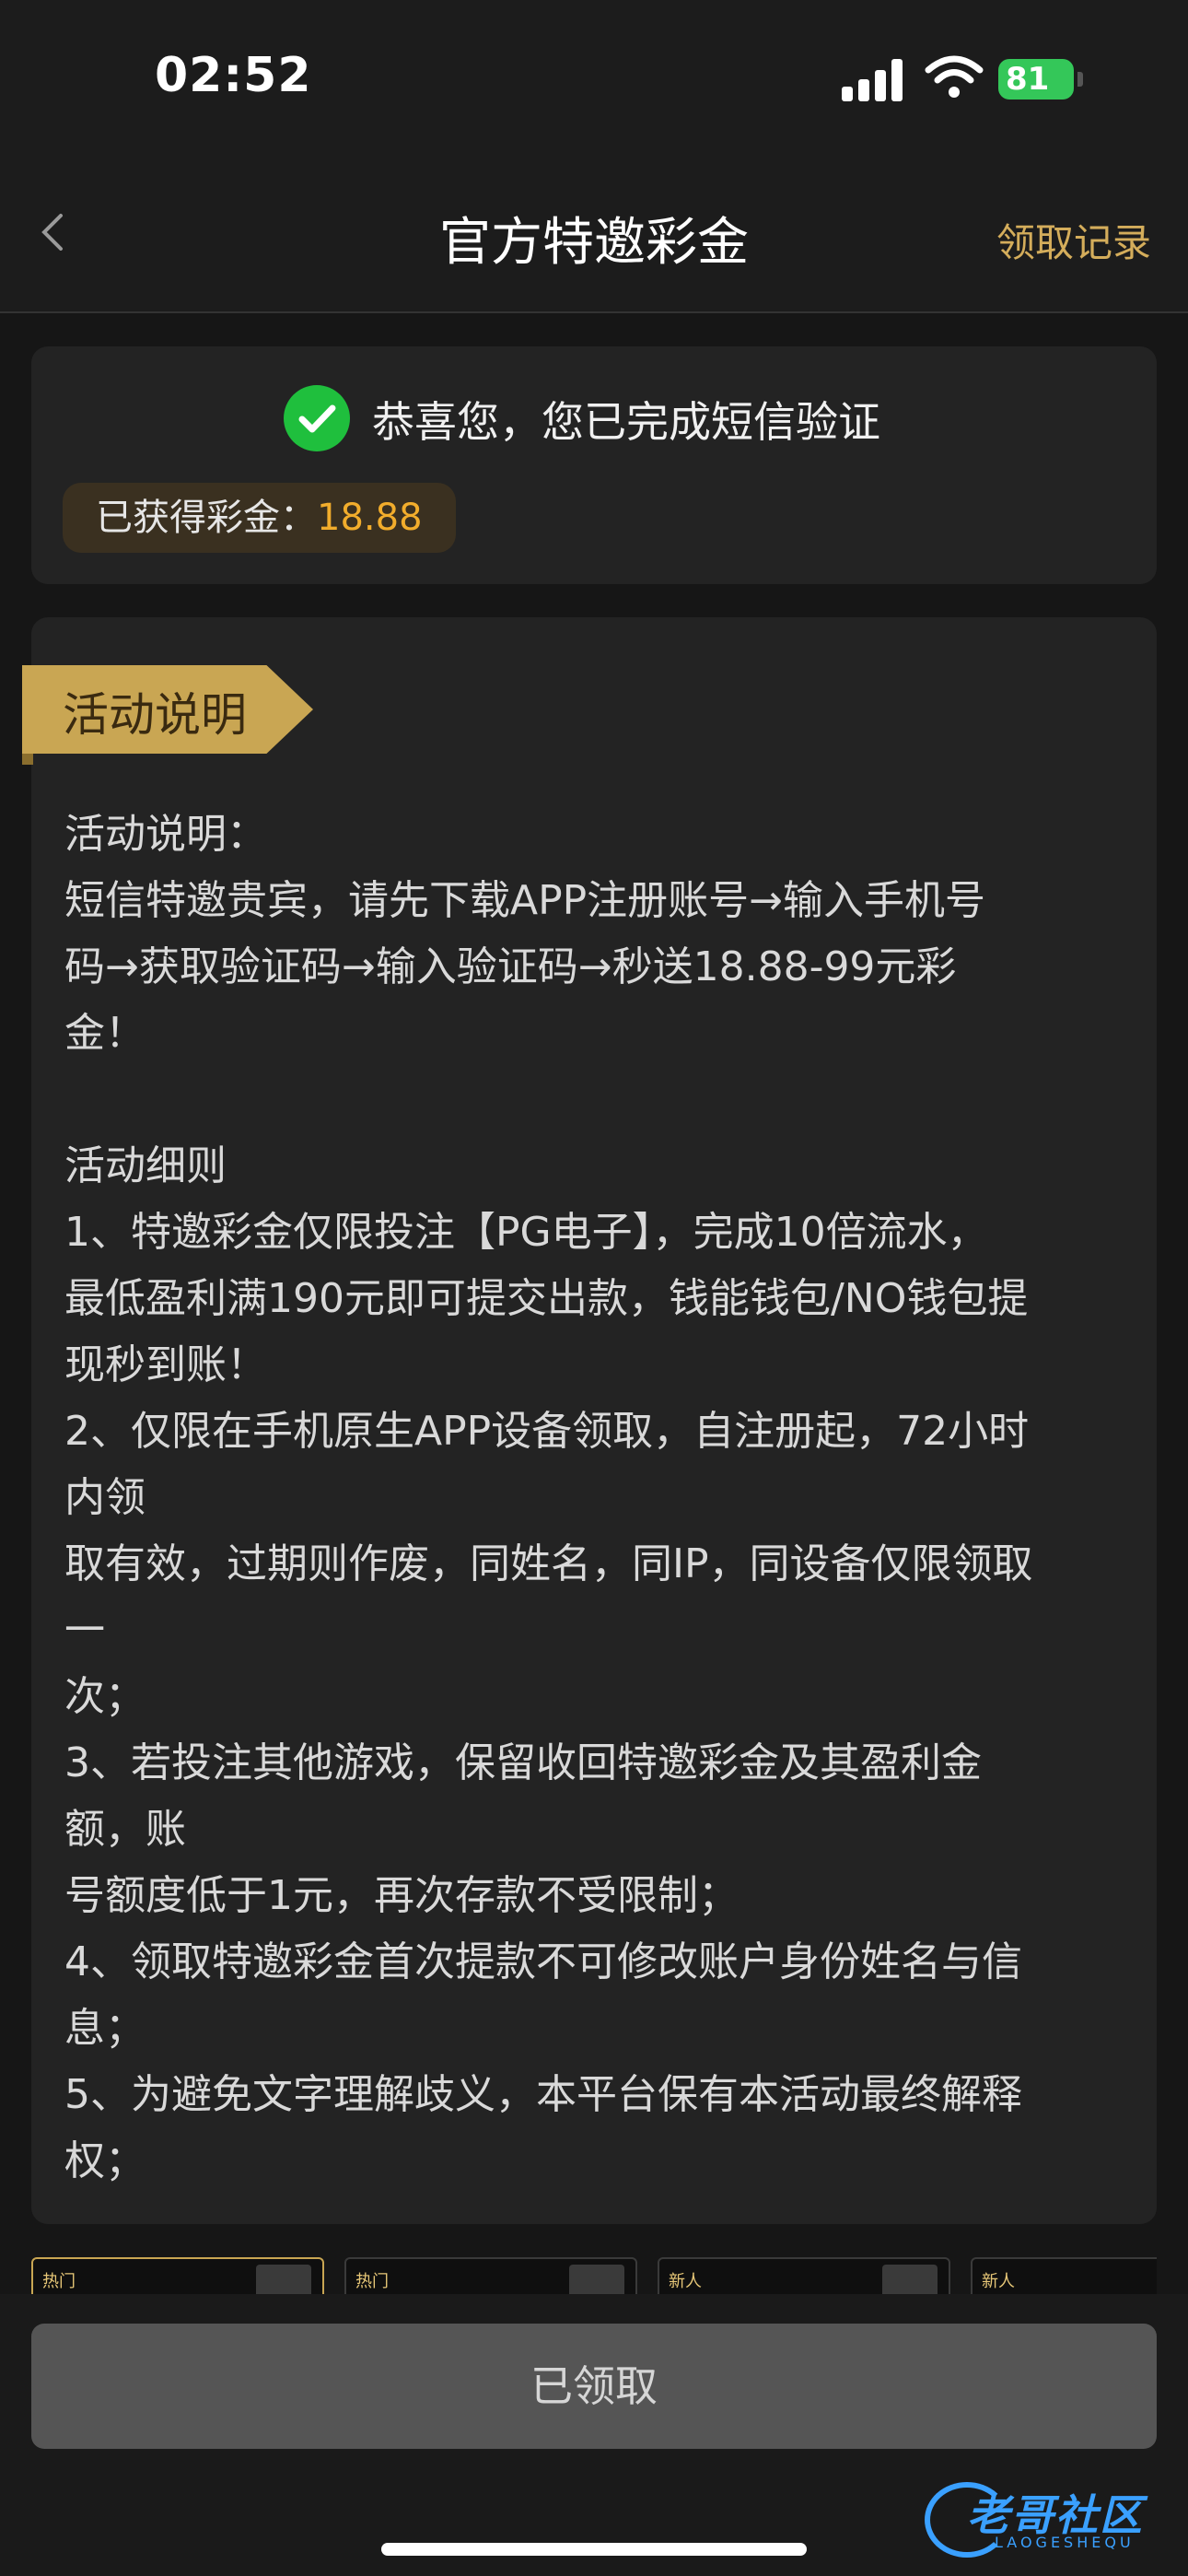 The height and width of the screenshot is (2576, 1188). Describe the element at coordinates (1028, 79) in the screenshot. I see `battery-level: 81` at that location.